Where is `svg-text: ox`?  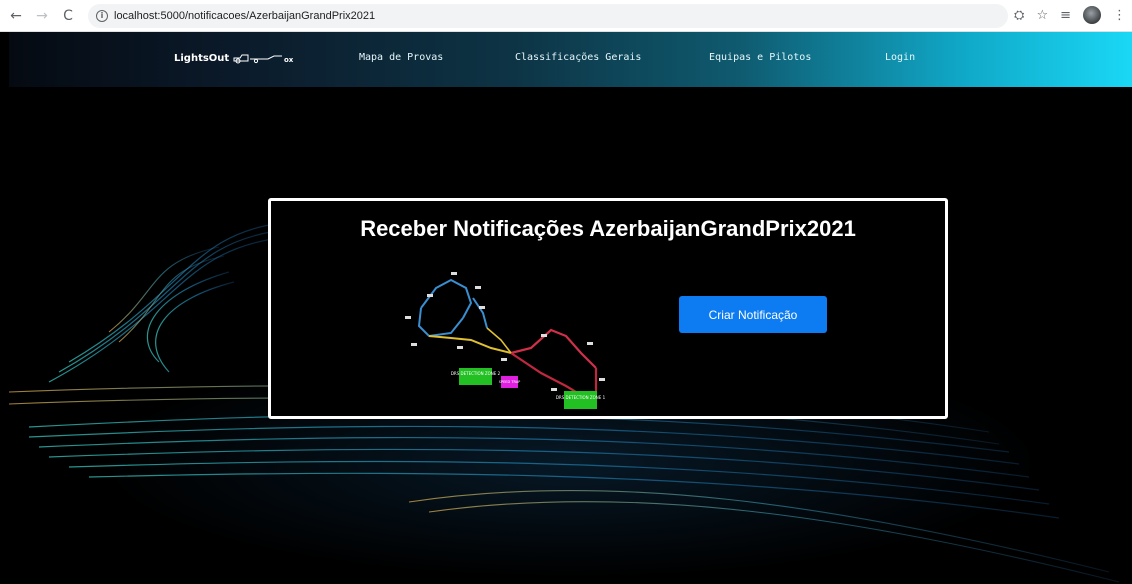 svg-text: ox is located at coordinates (289, 60).